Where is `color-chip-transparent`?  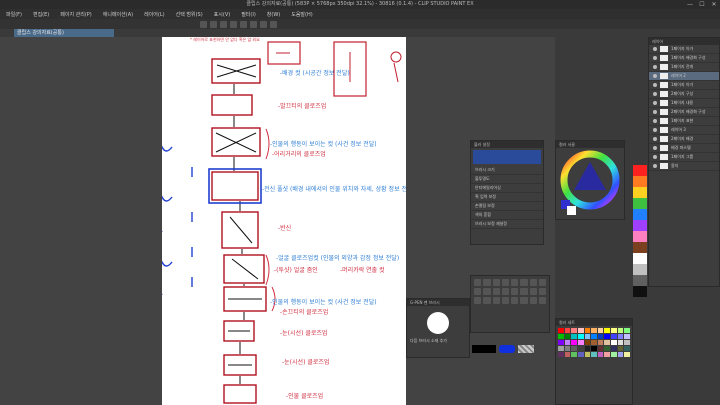 color-chip-transparent is located at coordinates (526, 349).